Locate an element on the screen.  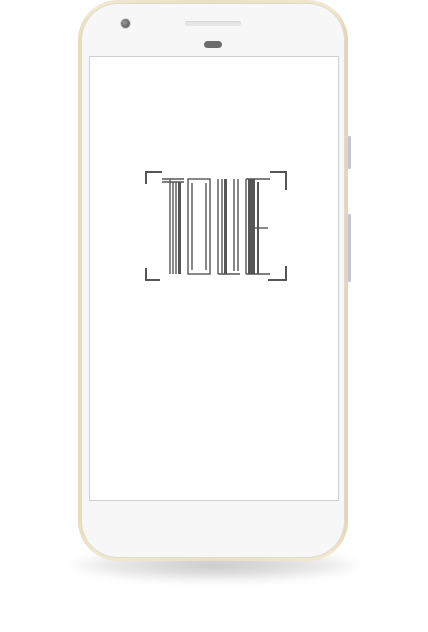
proximity-sensor is located at coordinates (213, 44).